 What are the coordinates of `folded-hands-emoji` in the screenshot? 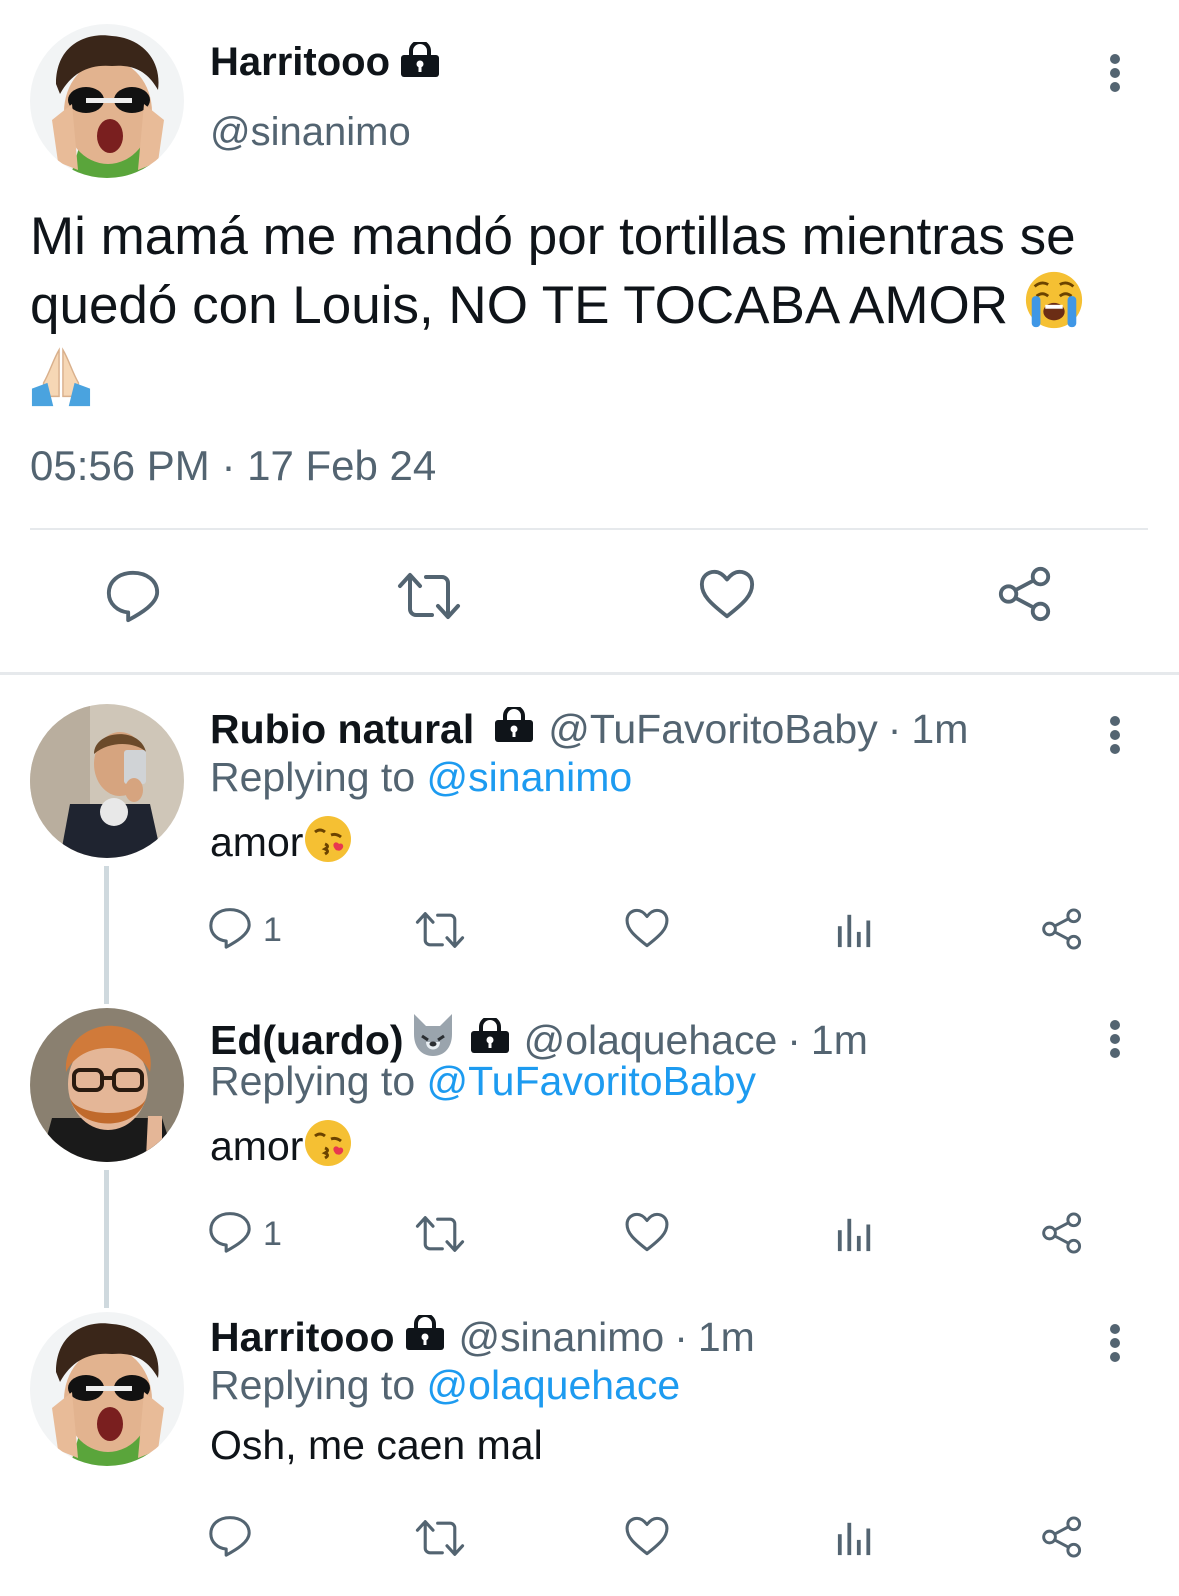 It's located at (61, 384).